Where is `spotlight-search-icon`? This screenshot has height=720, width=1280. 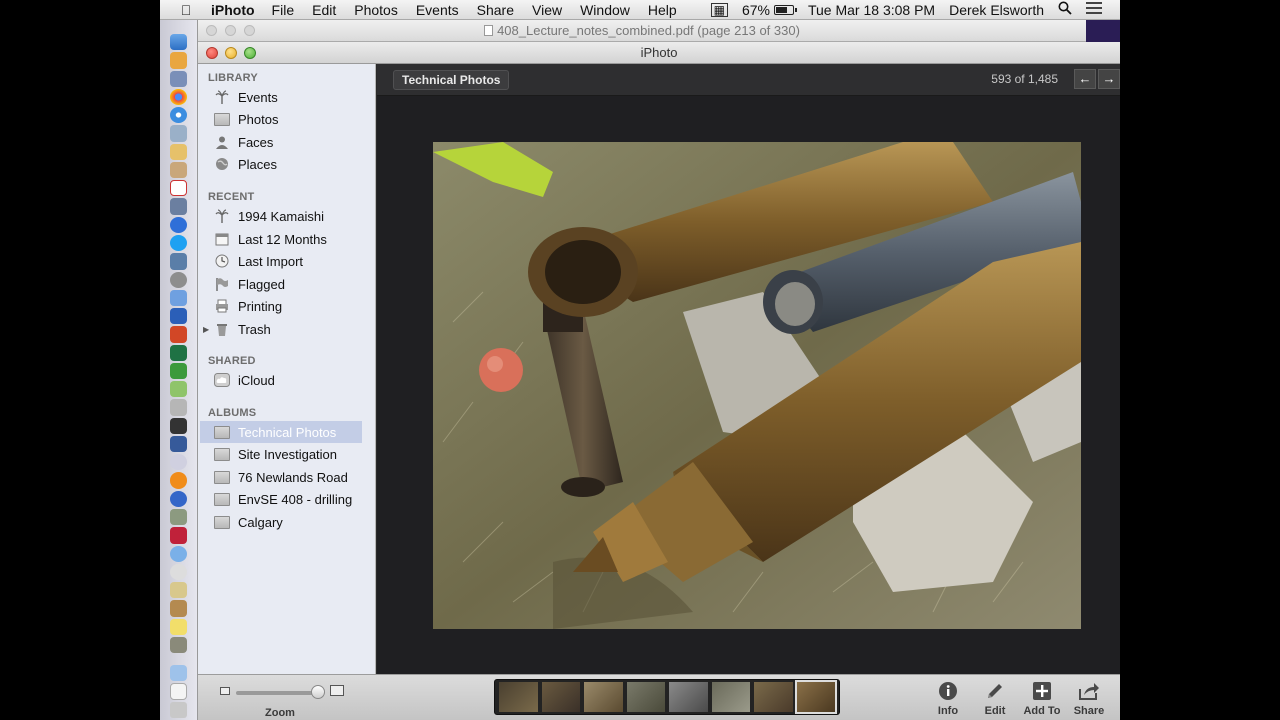
spotlight-search-icon is located at coordinates (1065, 9).